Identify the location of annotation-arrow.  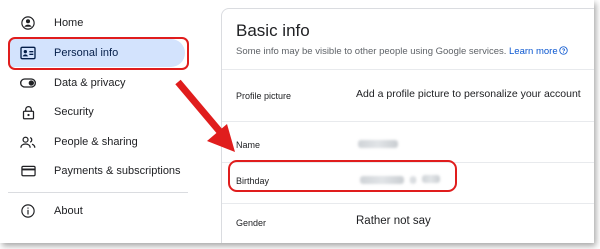
(205, 115).